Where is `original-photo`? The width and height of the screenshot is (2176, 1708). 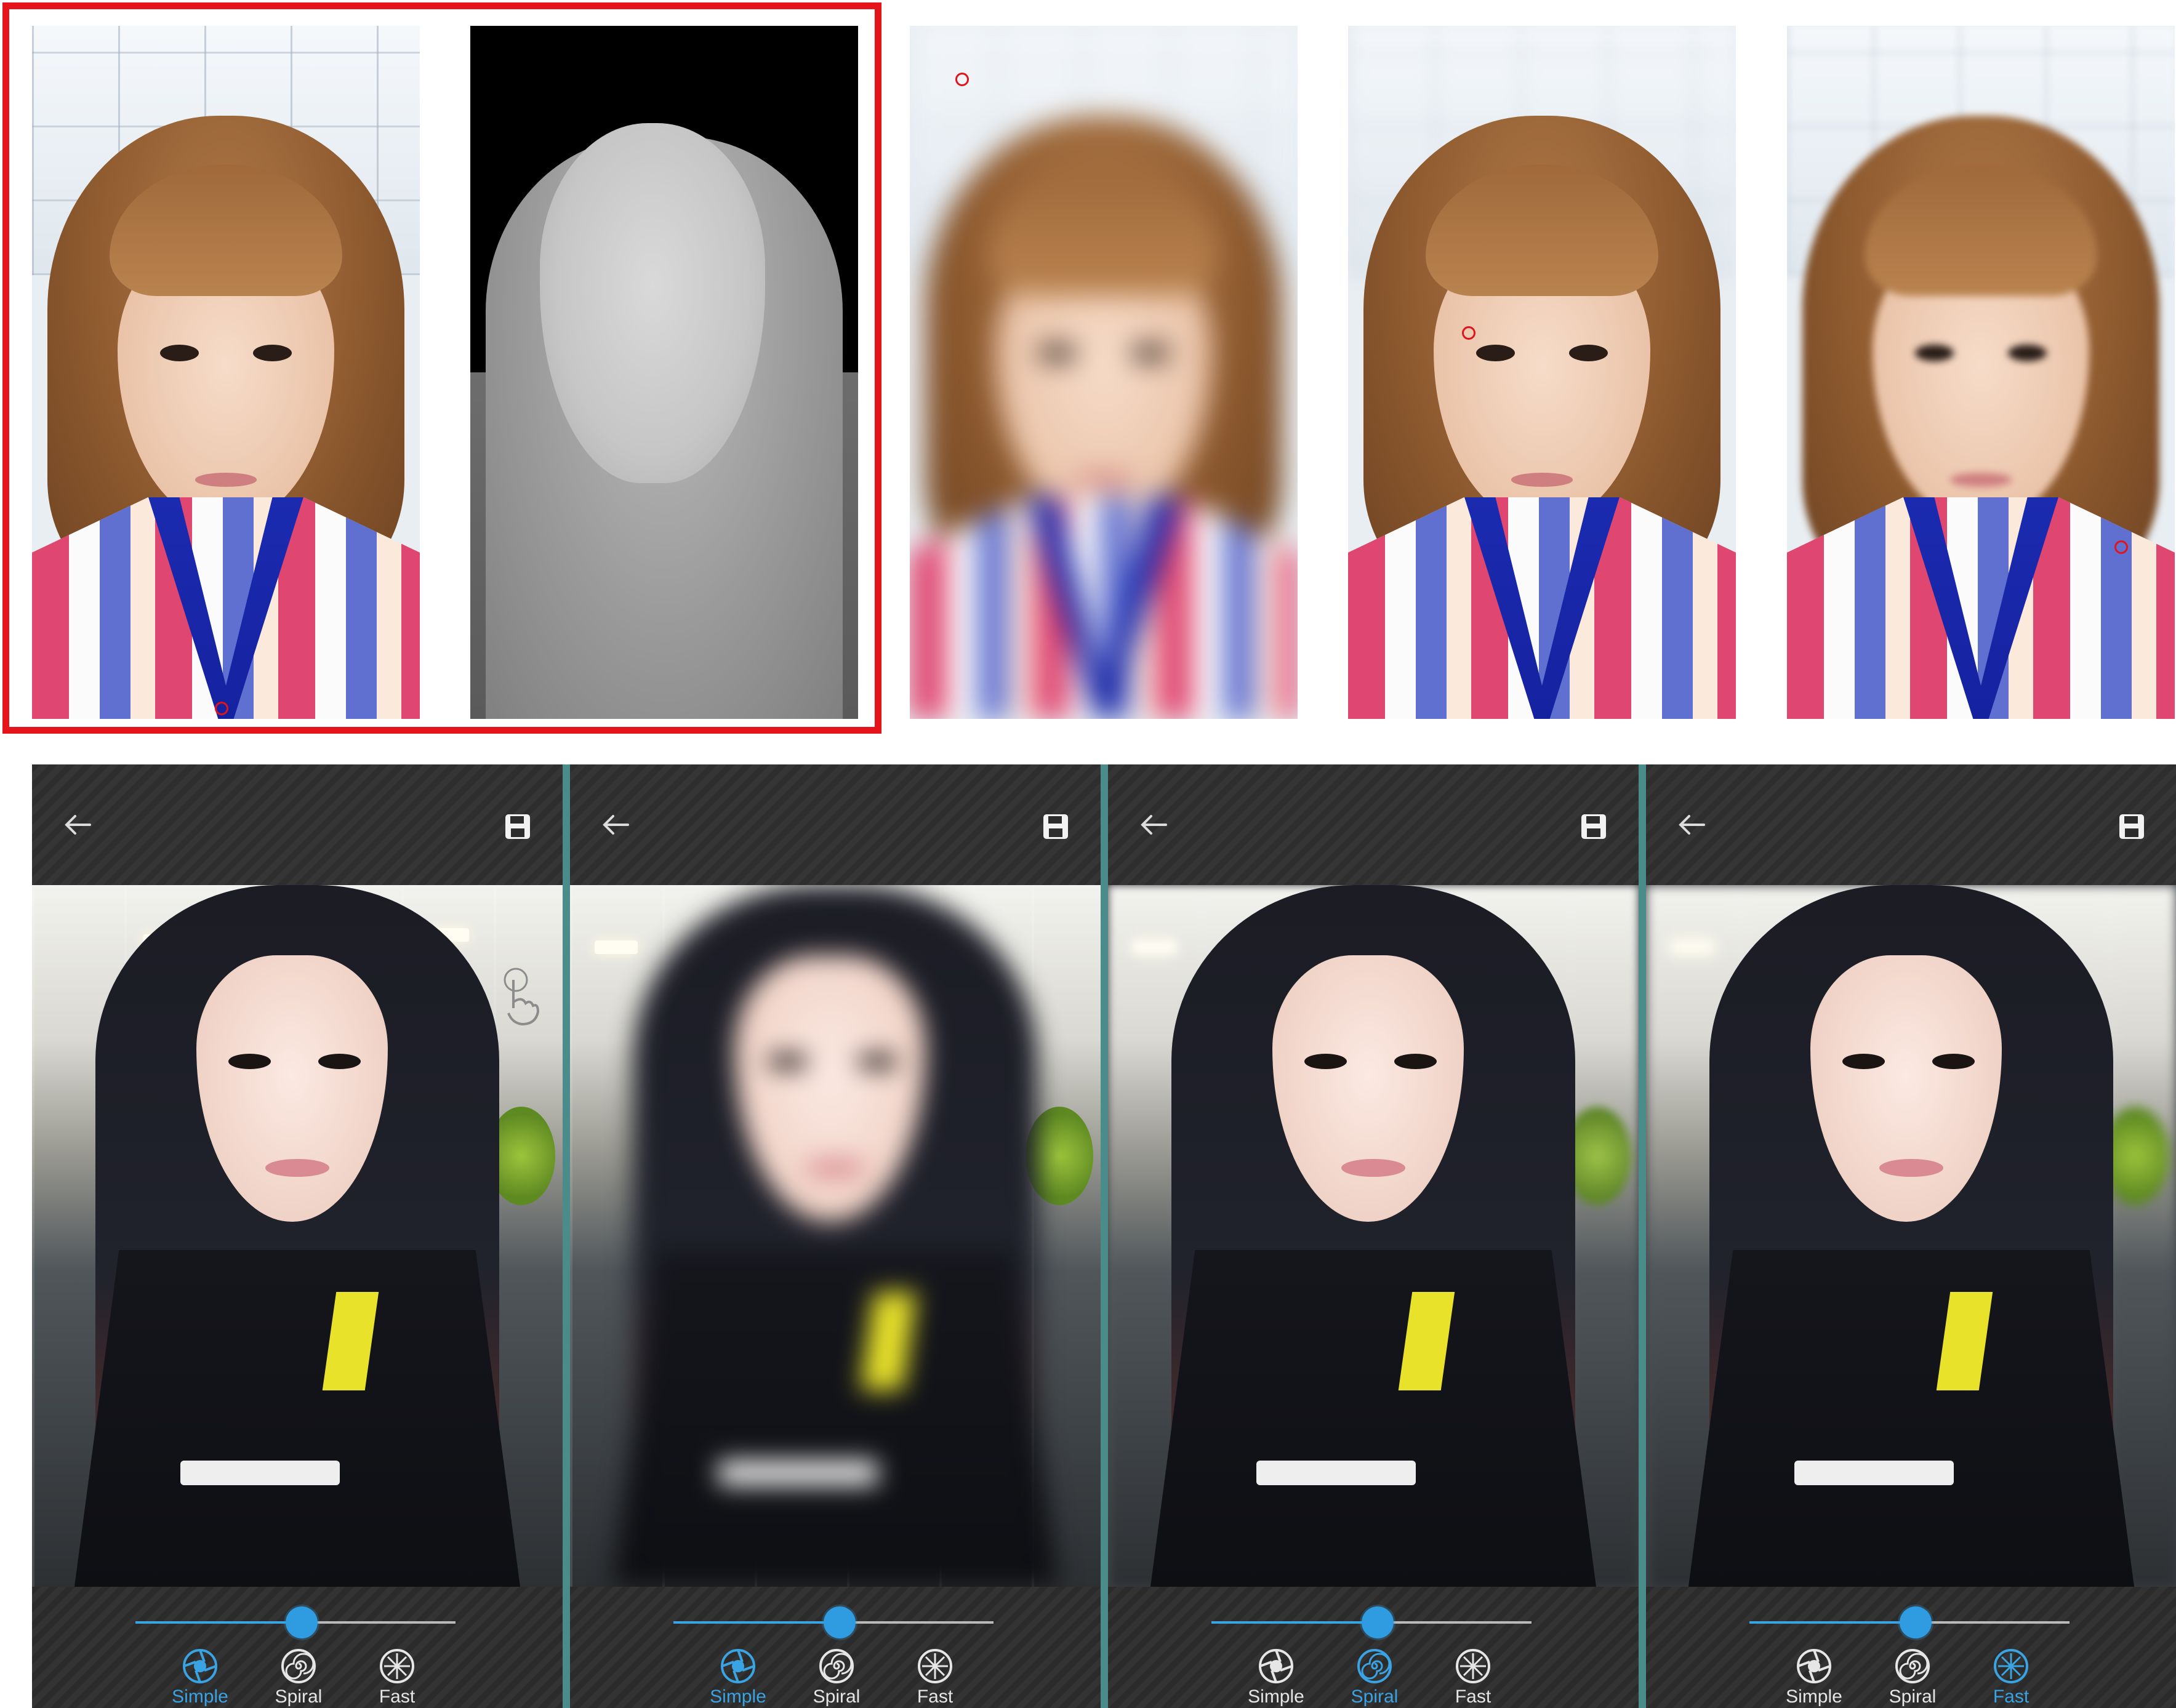 original-photo is located at coordinates (226, 373).